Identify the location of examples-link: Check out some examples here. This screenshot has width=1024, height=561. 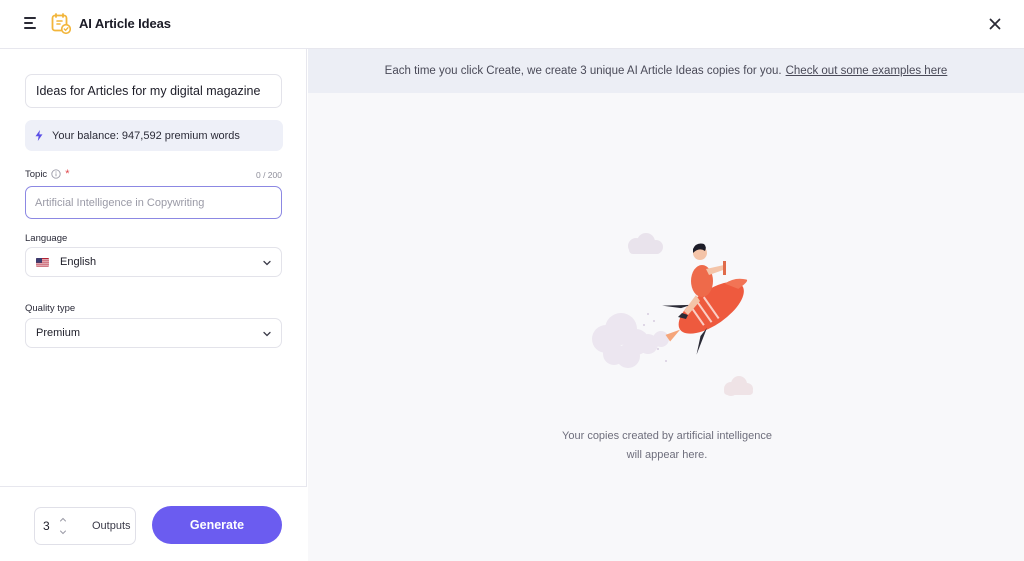
(867, 71).